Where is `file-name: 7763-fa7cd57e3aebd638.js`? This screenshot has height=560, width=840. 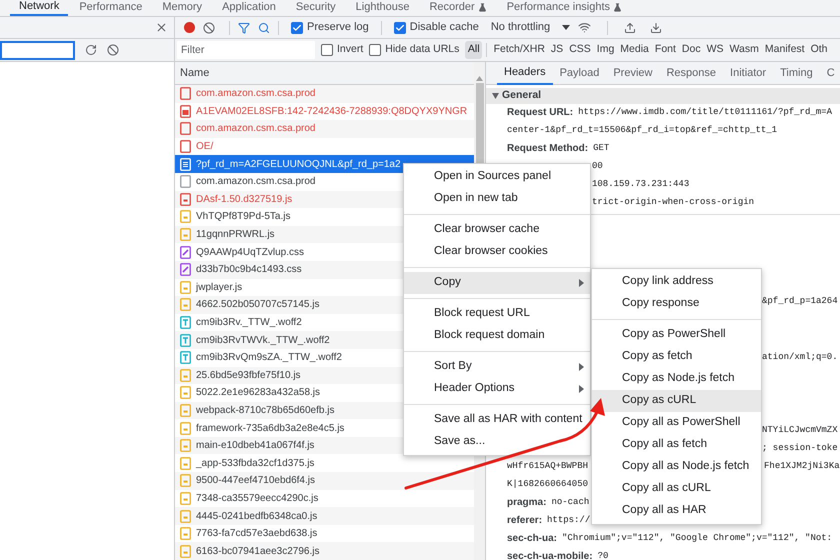 file-name: 7763-fa7cd57e3aebd638.js is located at coordinates (257, 534).